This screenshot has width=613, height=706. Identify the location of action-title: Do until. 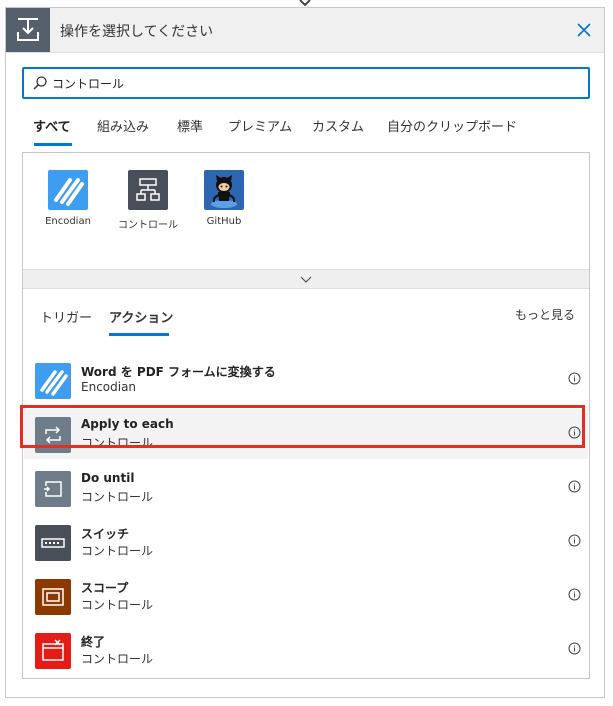
(108, 478).